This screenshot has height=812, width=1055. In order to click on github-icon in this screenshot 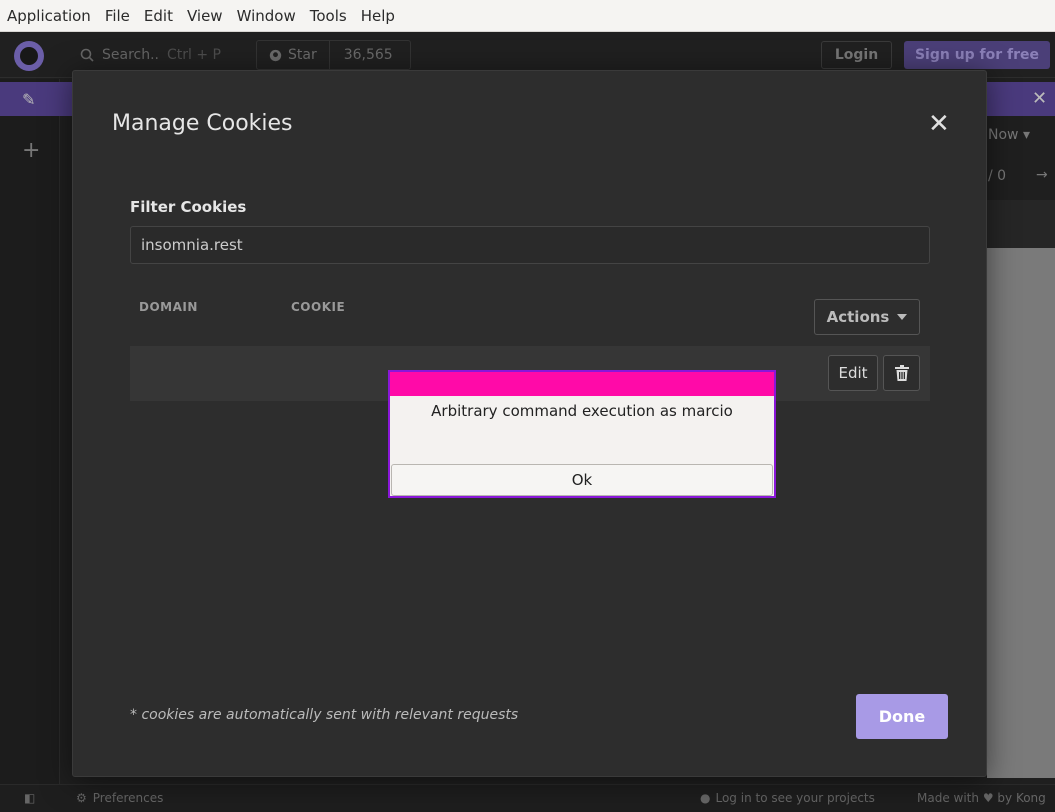, I will do `click(275, 55)`.